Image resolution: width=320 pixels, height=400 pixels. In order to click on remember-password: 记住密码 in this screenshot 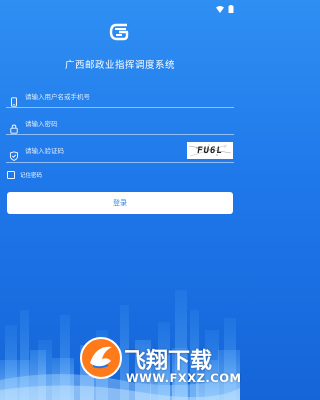, I will do `click(24, 175)`.